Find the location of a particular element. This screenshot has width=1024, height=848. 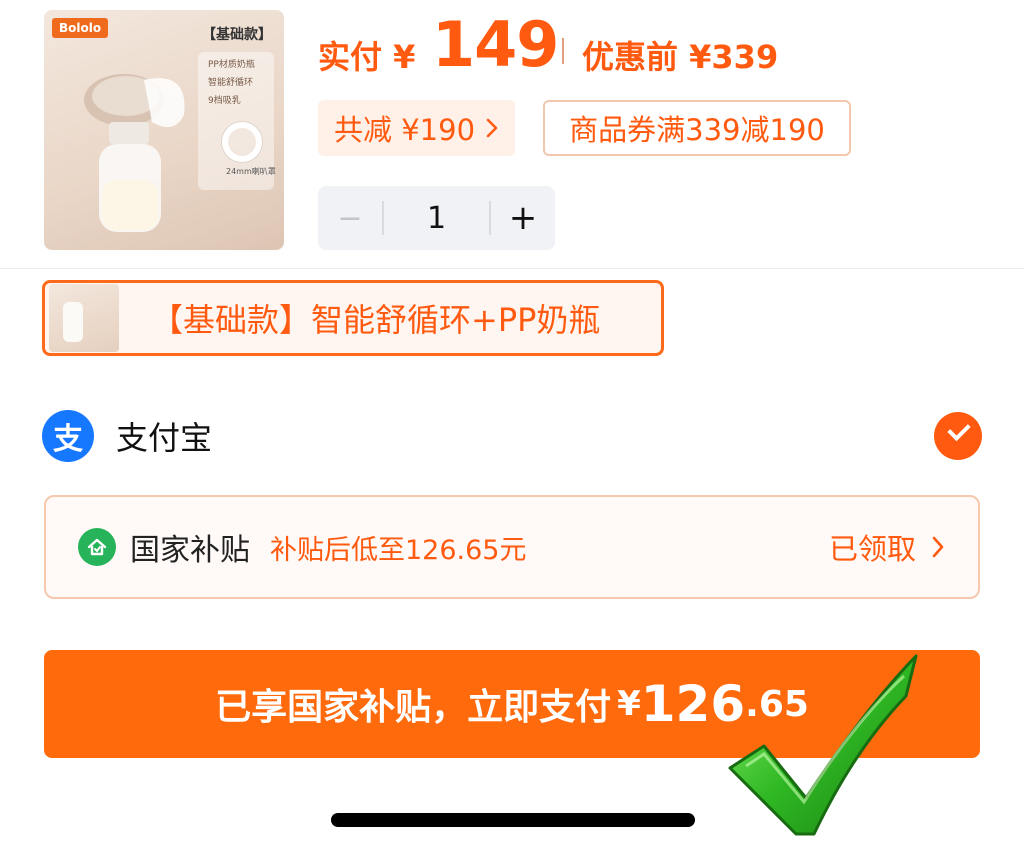

section-divider is located at coordinates (512, 268).